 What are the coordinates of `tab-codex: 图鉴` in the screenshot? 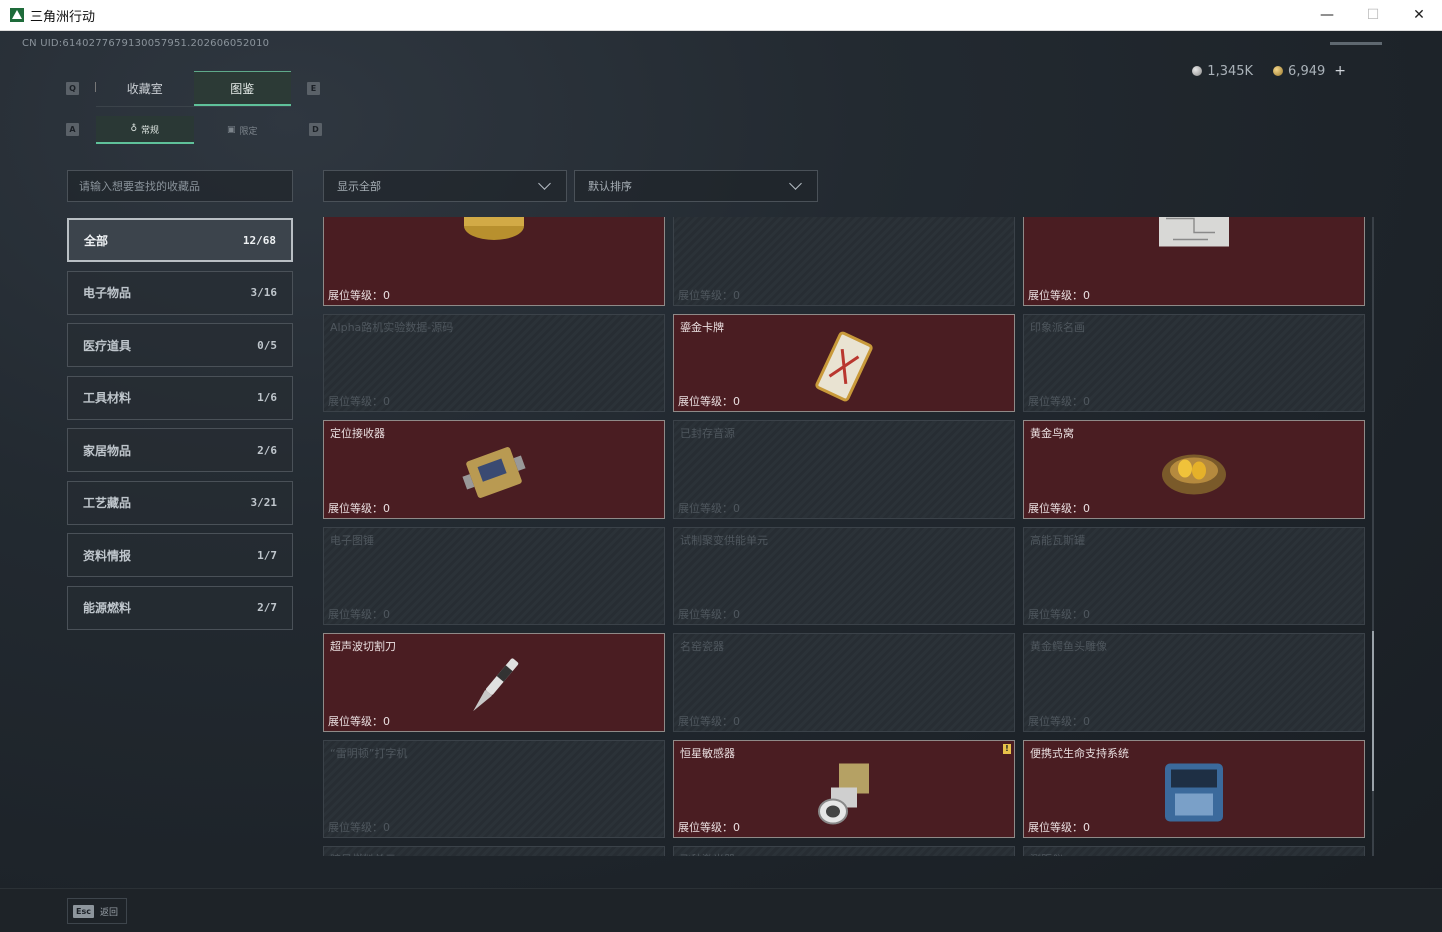 It's located at (242, 88).